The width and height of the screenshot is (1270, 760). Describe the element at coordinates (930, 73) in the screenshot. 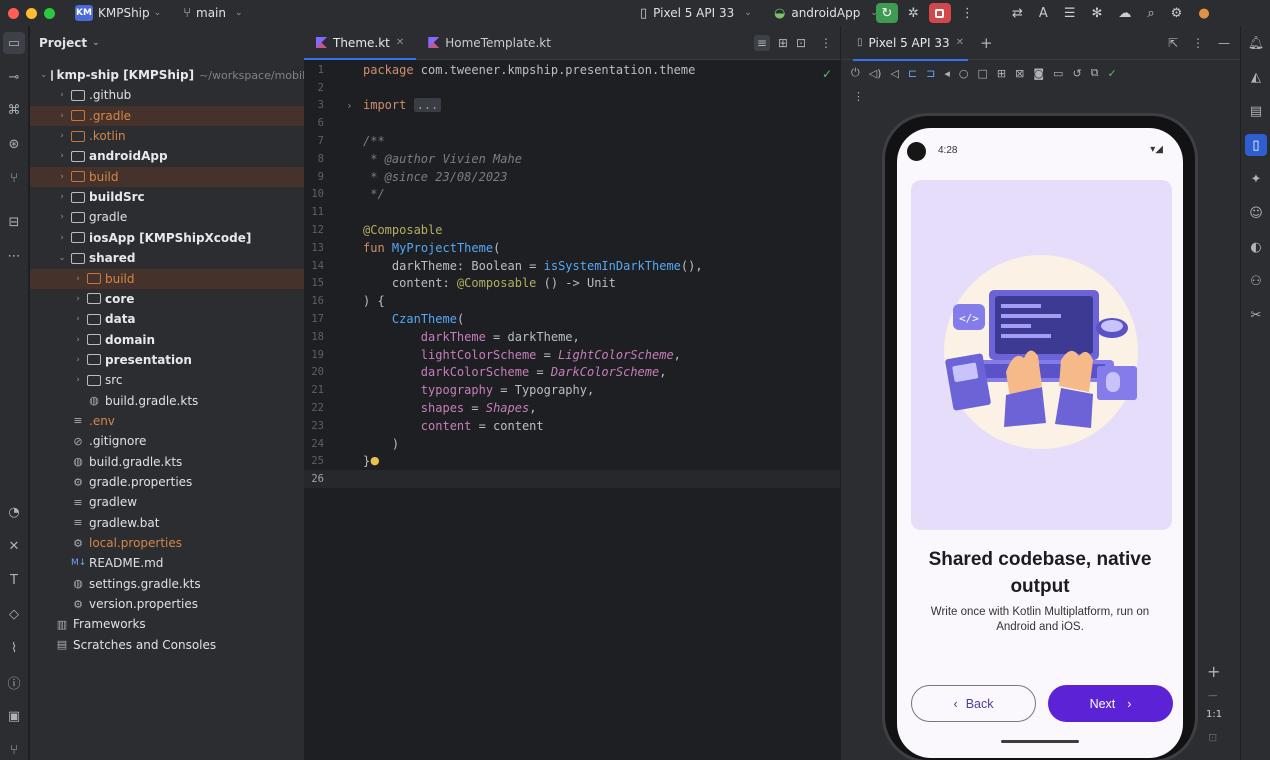

I see `rotate-right-icon: ⊐` at that location.